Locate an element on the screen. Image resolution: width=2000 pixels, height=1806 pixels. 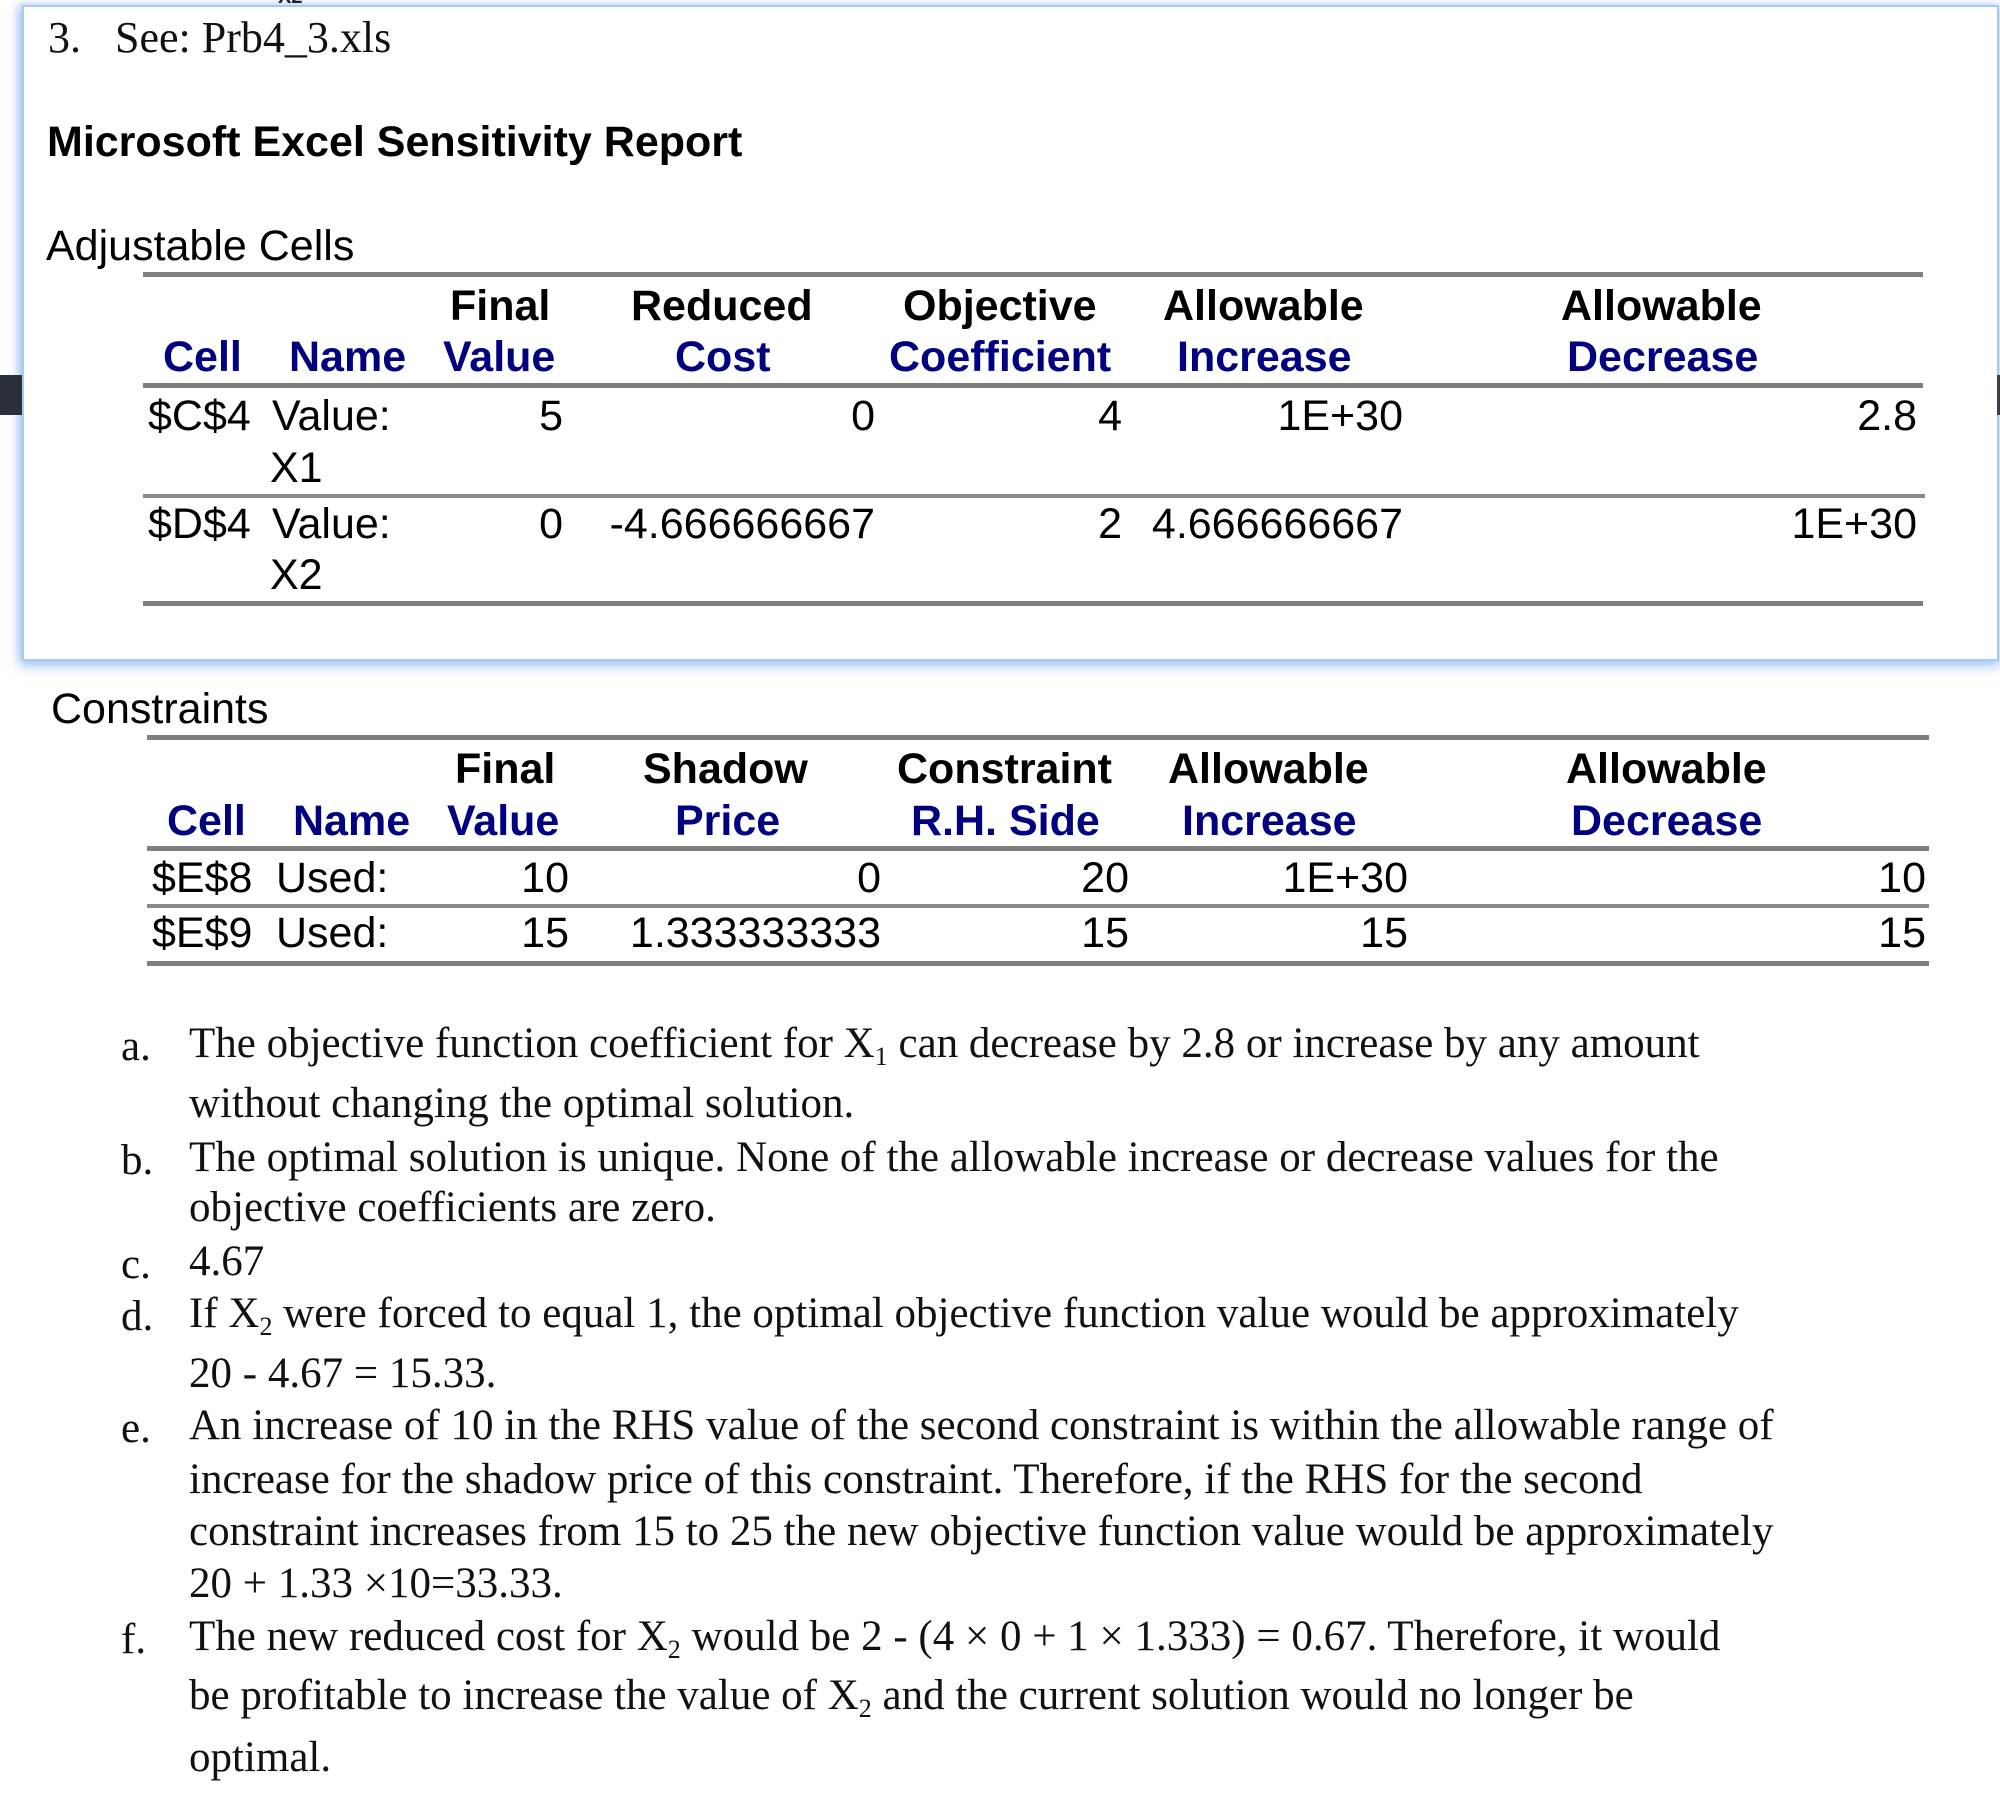
answer-line: 4.67 is located at coordinates (226, 1261).